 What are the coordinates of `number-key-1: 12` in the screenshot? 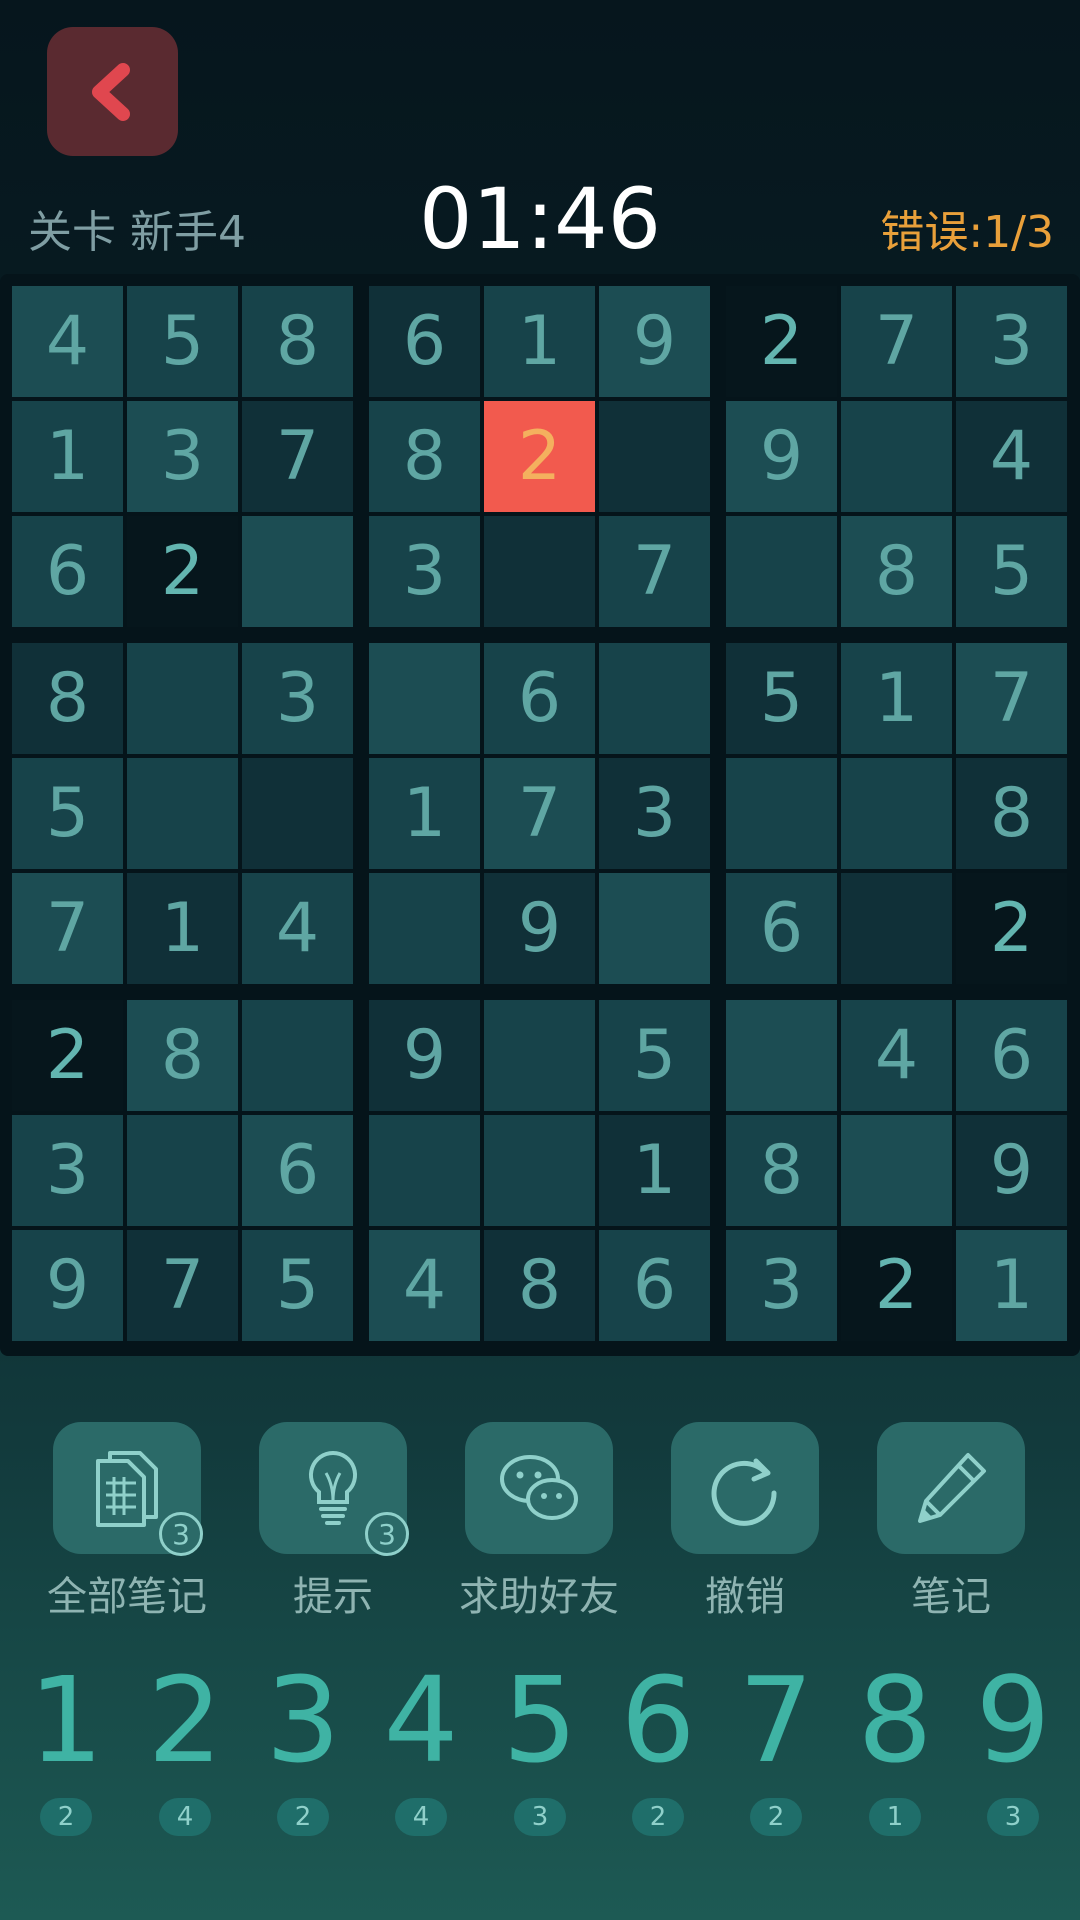 It's located at (66, 1750).